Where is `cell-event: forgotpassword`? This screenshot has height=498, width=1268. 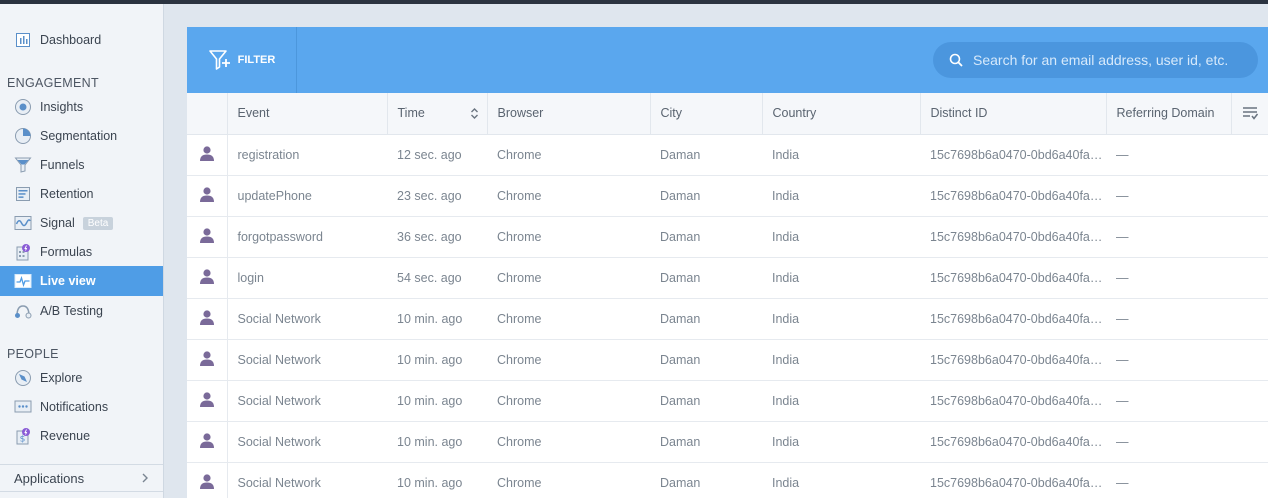 cell-event: forgotpassword is located at coordinates (307, 237).